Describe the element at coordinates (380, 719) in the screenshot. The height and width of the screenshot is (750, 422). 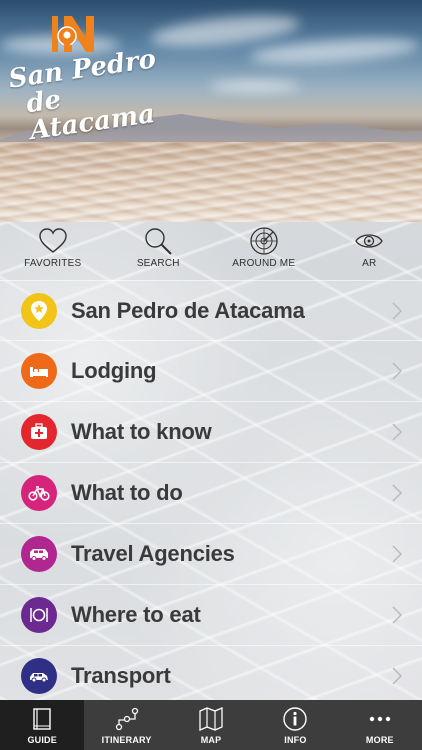
I see `more-icon` at that location.